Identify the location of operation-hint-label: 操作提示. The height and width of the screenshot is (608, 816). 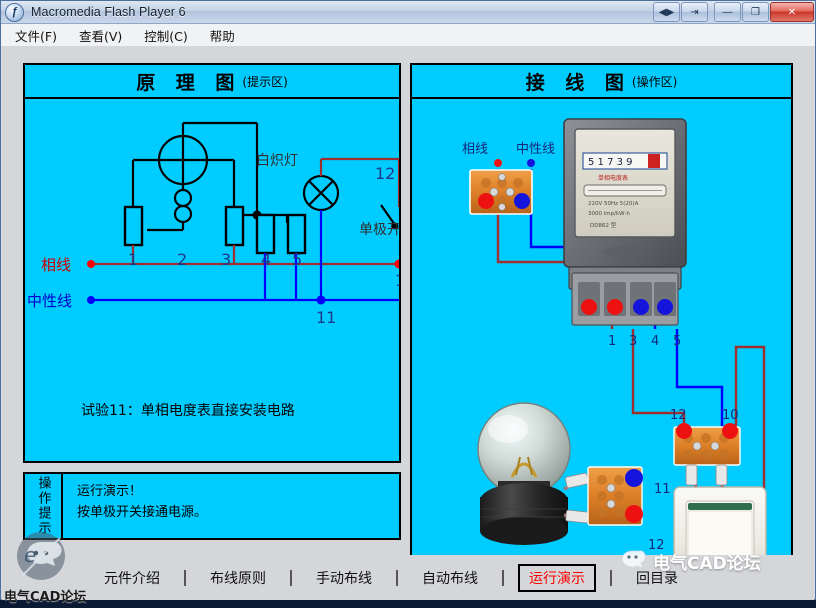
(44, 506).